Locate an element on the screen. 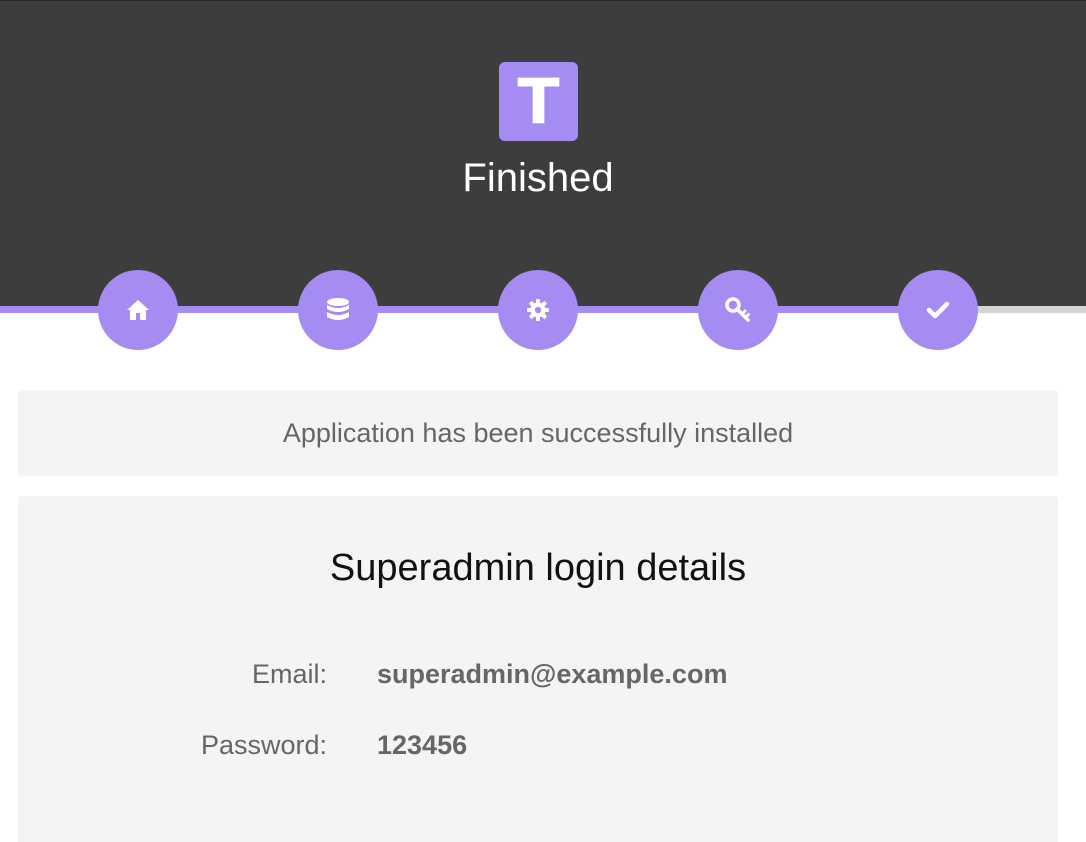  database-icon is located at coordinates (338, 309).